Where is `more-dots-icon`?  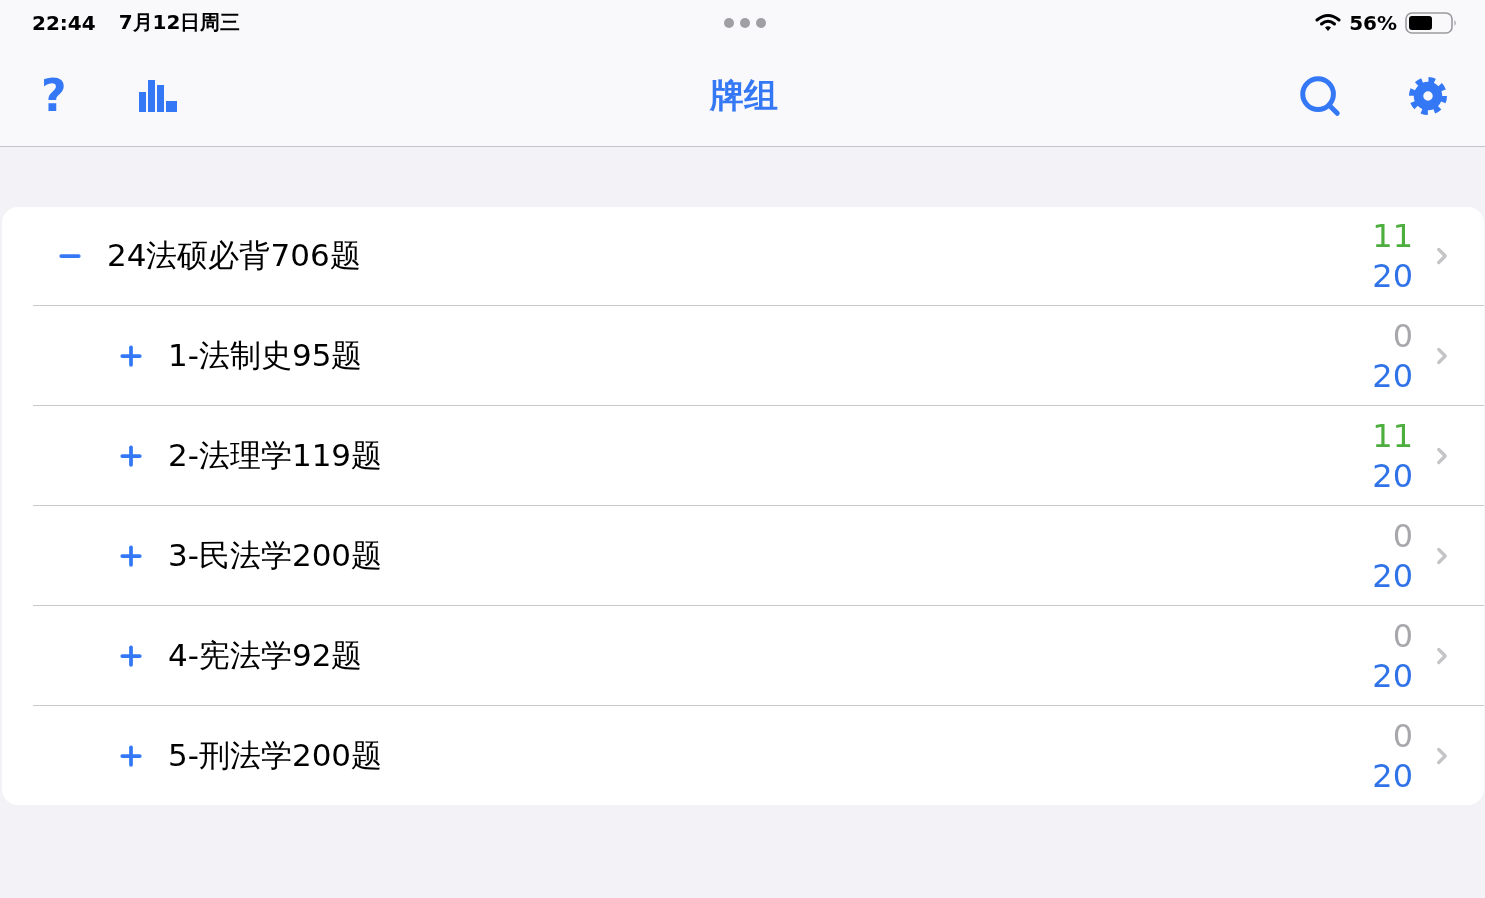
more-dots-icon is located at coordinates (744, 22).